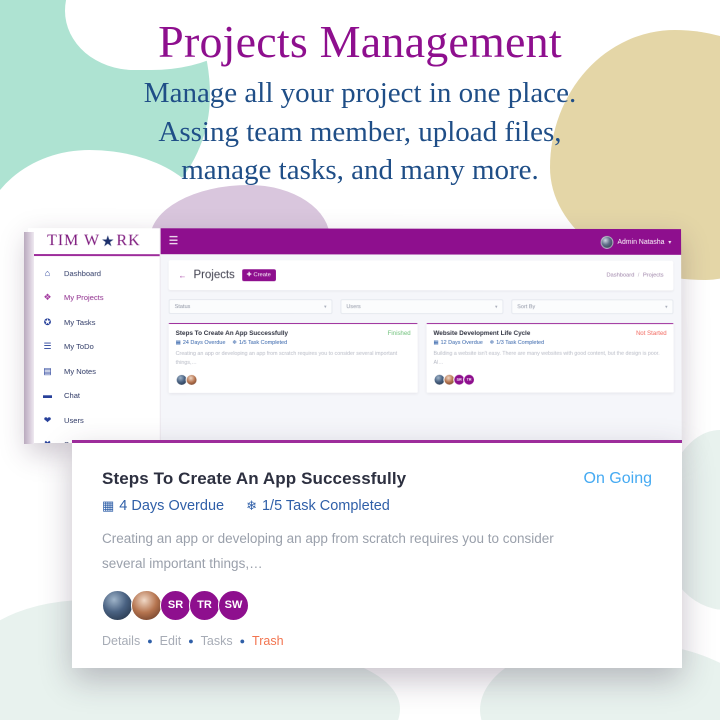 This screenshot has width=720, height=720. I want to click on status-filter-select: Status ▾, so click(250, 307).